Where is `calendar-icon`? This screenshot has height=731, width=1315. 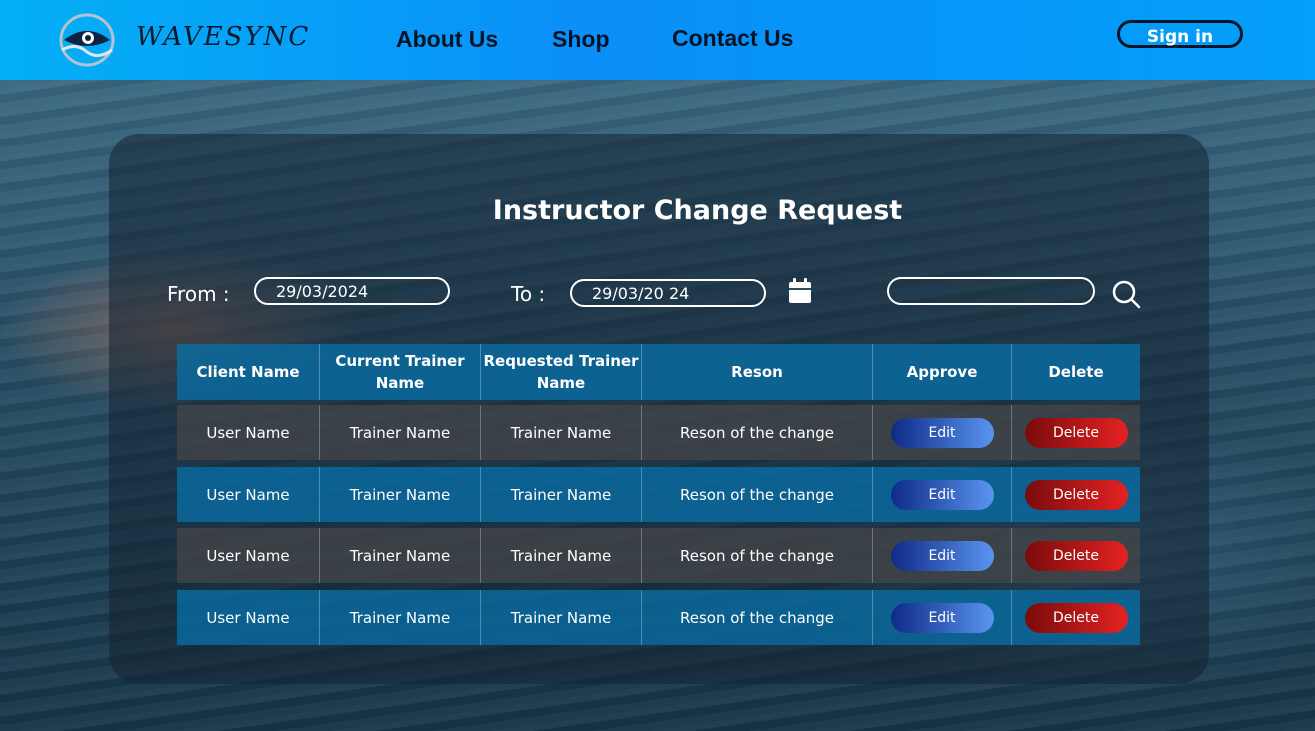
calendar-icon is located at coordinates (800, 291).